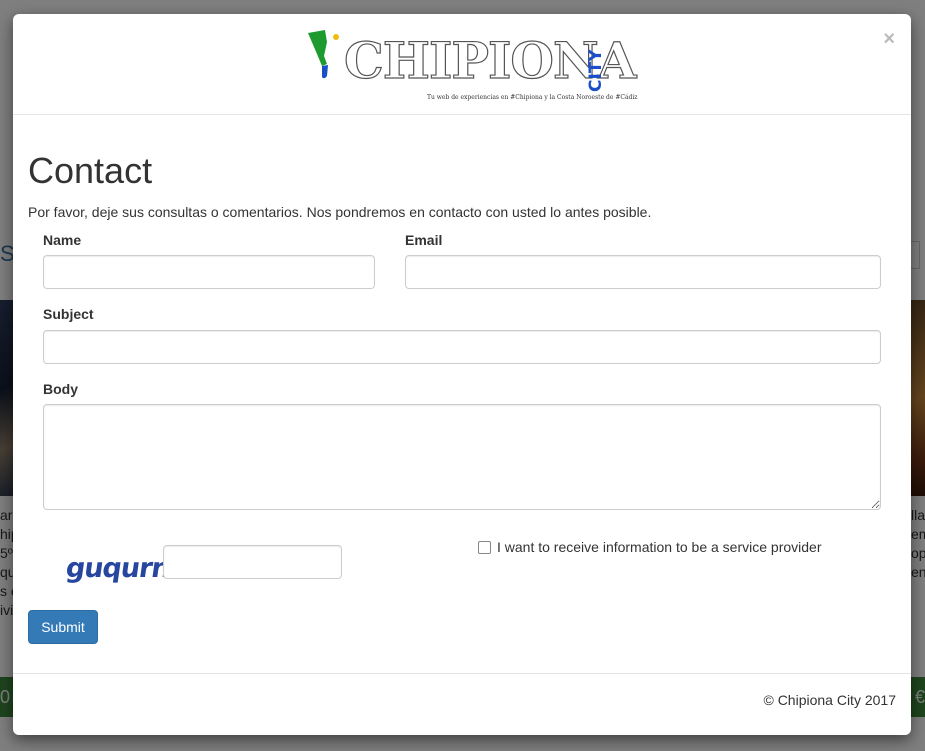 This screenshot has width=925, height=751. I want to click on captcha-image: guqurn, so click(117, 569).